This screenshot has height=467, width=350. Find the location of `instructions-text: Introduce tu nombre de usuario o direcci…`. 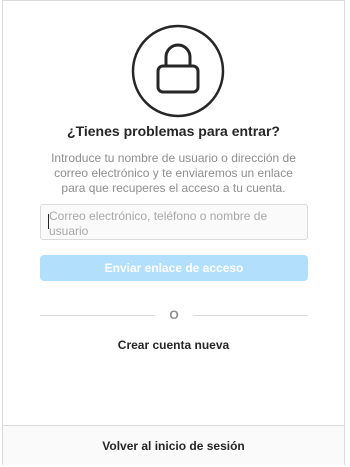

instructions-text: Introduce tu nombre de usuario o direcci… is located at coordinates (173, 173).